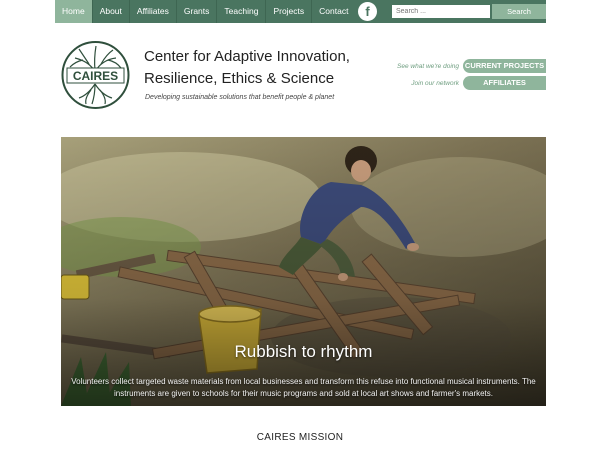  I want to click on nav-item-projects: Projects, so click(289, 11).